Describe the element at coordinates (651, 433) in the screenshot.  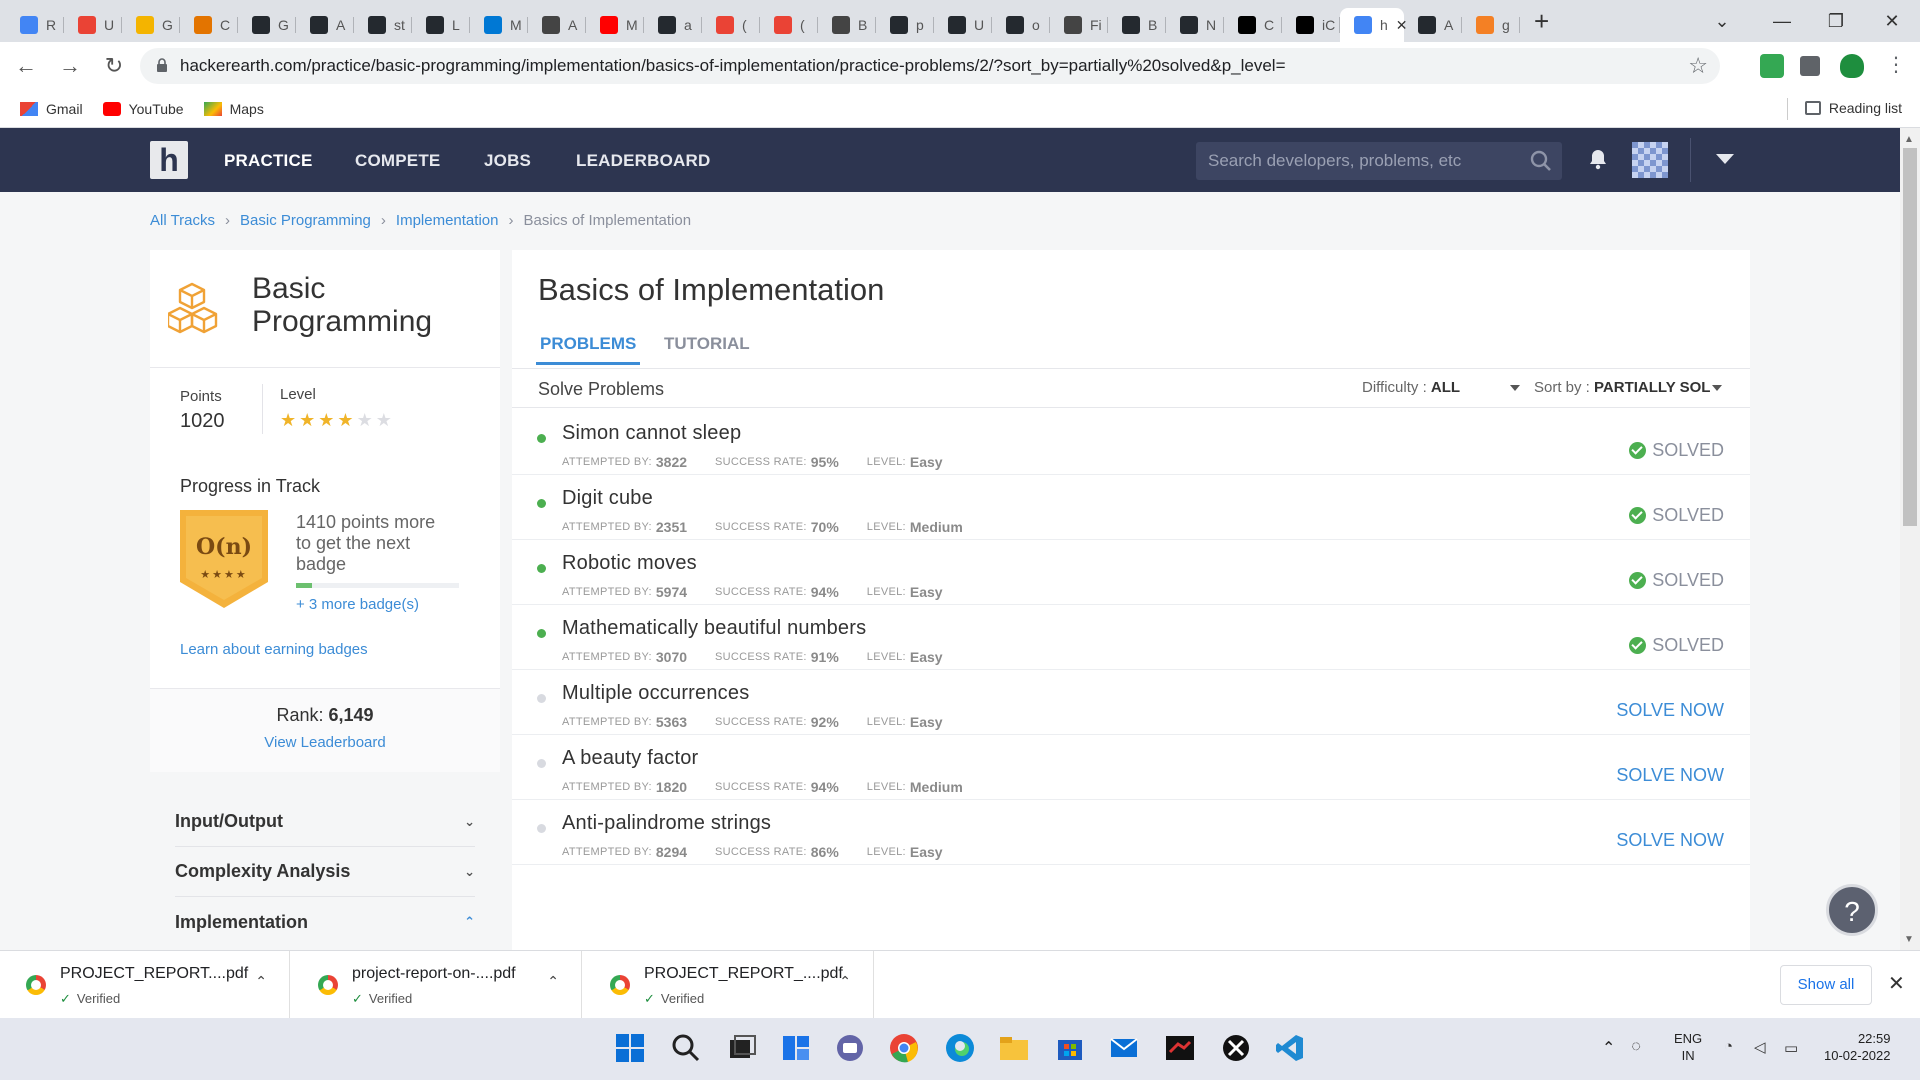
I see `problem-name: Simon cannot sleep` at that location.